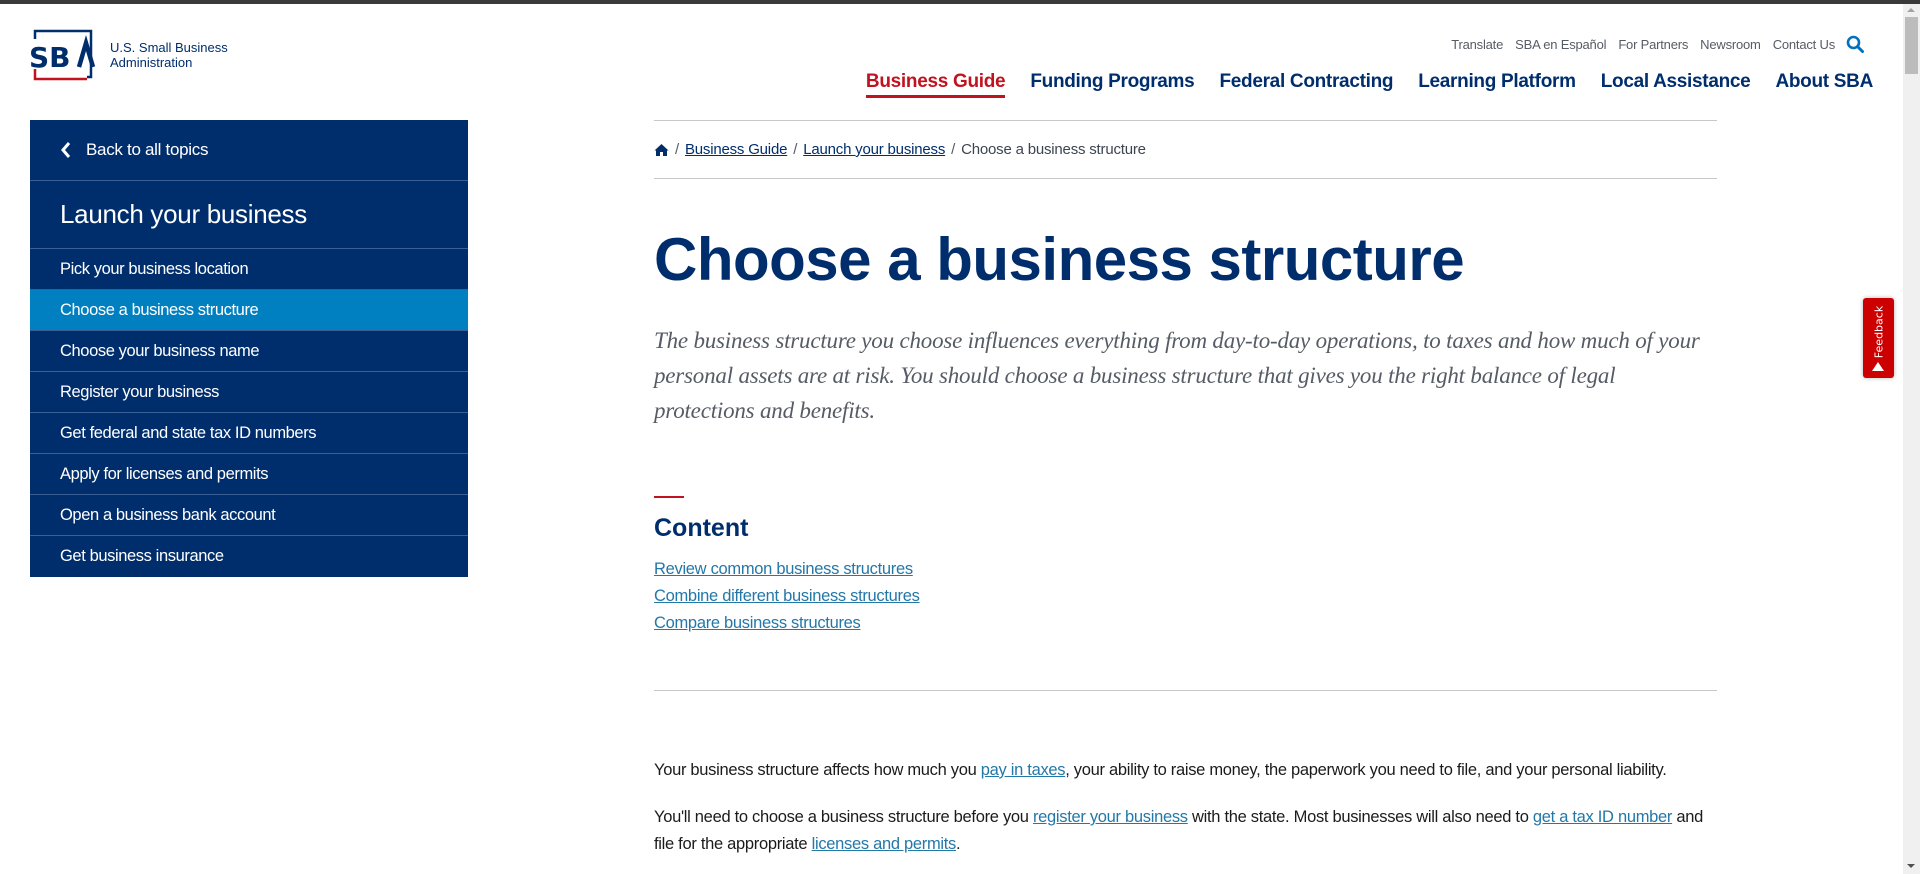  Describe the element at coordinates (1023, 770) in the screenshot. I see `link-pay-in-taxes: pay in taxes` at that location.